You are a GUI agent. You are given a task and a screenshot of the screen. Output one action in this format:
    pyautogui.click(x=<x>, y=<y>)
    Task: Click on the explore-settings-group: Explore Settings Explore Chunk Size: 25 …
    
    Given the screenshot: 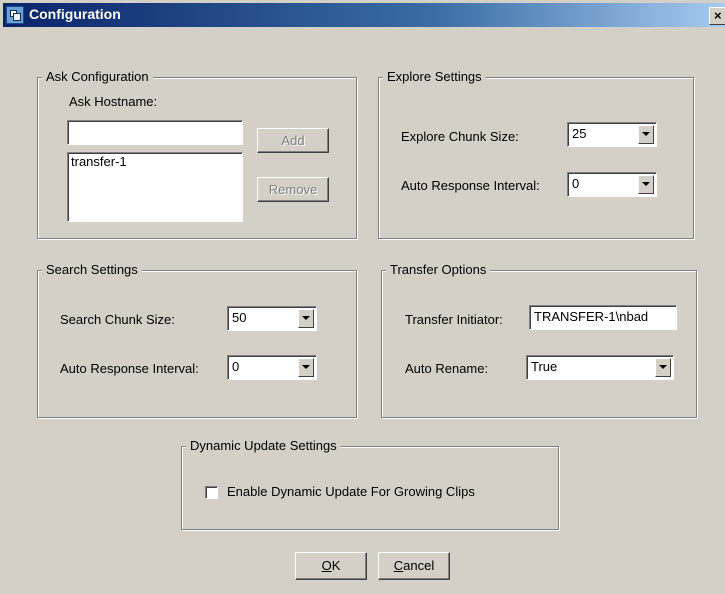 What is the action you would take?
    pyautogui.click(x=536, y=154)
    